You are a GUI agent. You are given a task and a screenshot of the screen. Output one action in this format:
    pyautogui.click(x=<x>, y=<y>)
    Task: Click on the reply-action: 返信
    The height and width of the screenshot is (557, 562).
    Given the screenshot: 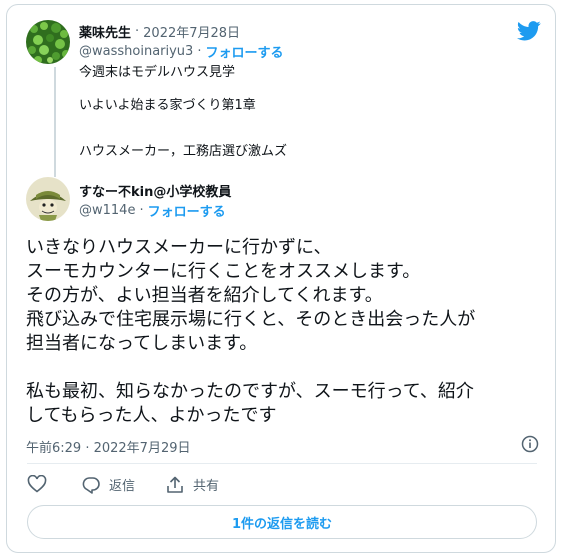 What is the action you would take?
    pyautogui.click(x=108, y=484)
    